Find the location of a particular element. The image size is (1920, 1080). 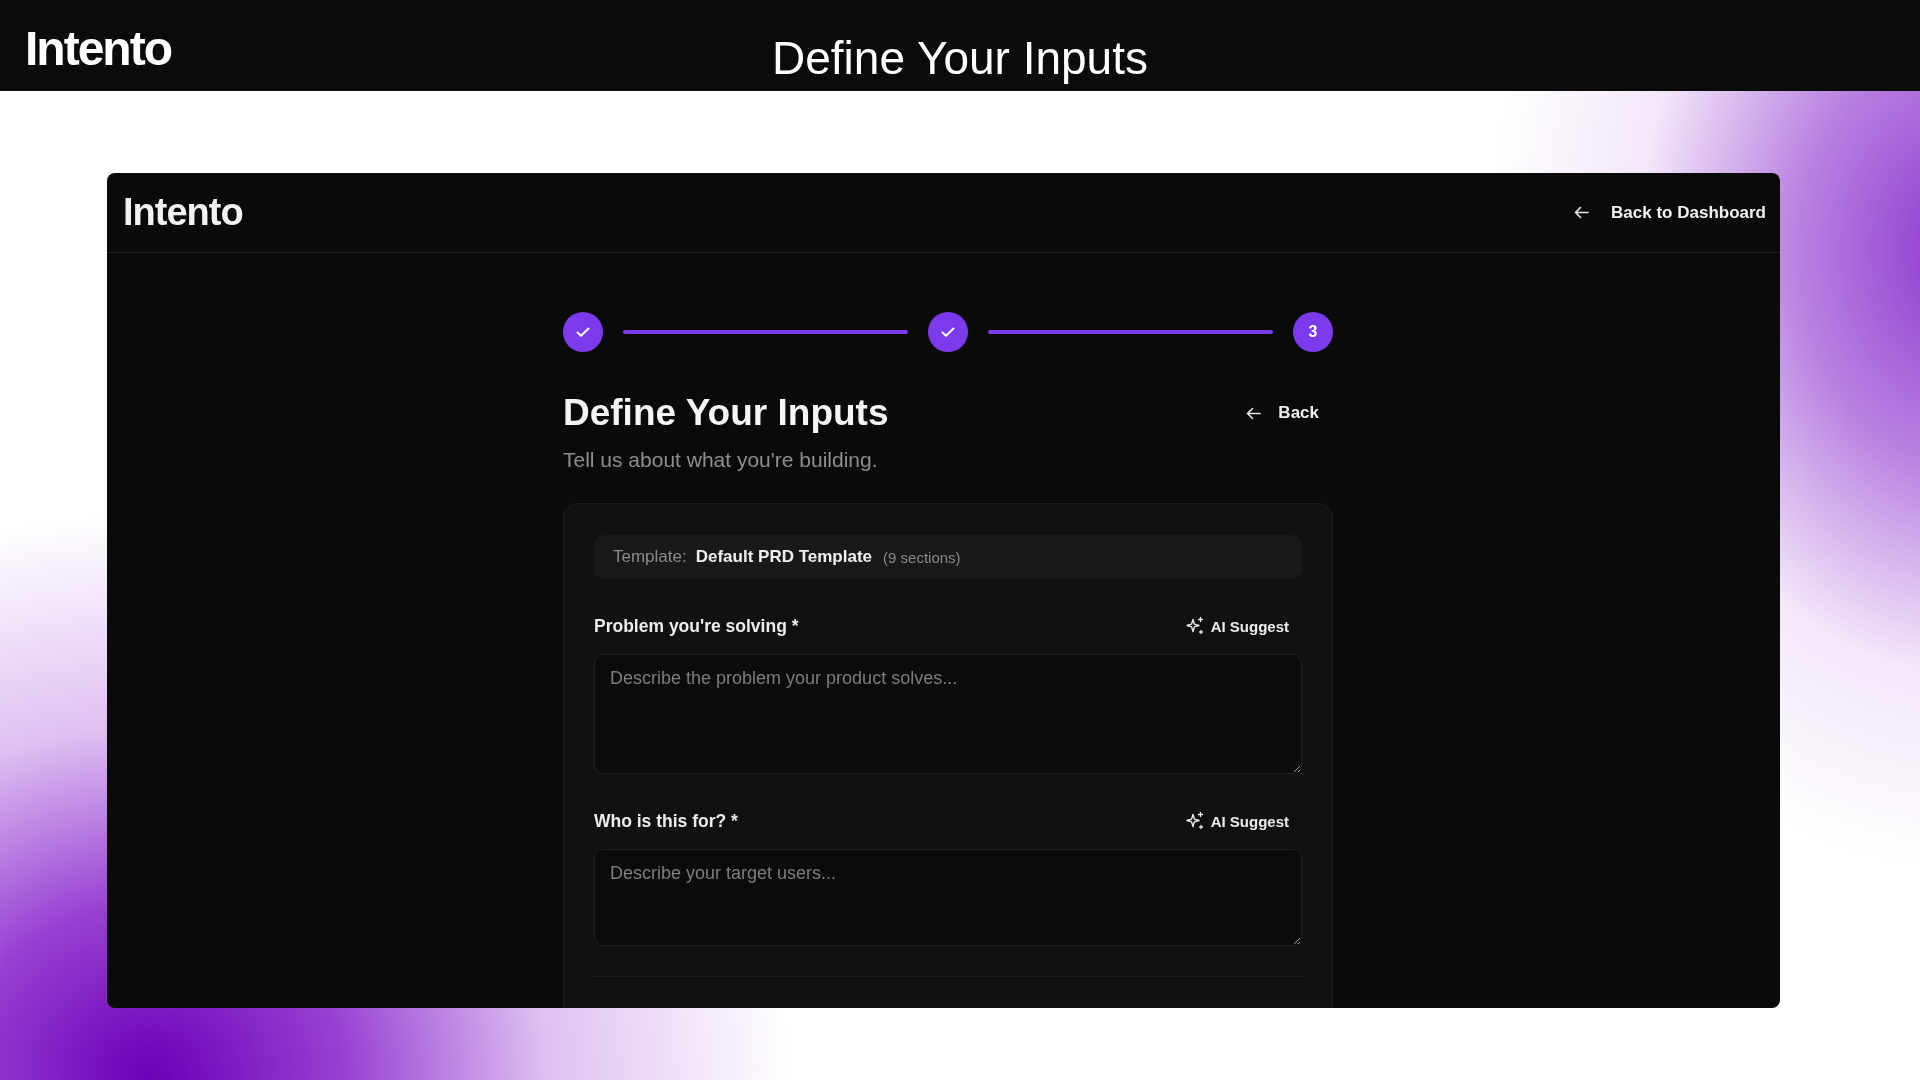

template-name: Default PRD Template is located at coordinates (784, 557).